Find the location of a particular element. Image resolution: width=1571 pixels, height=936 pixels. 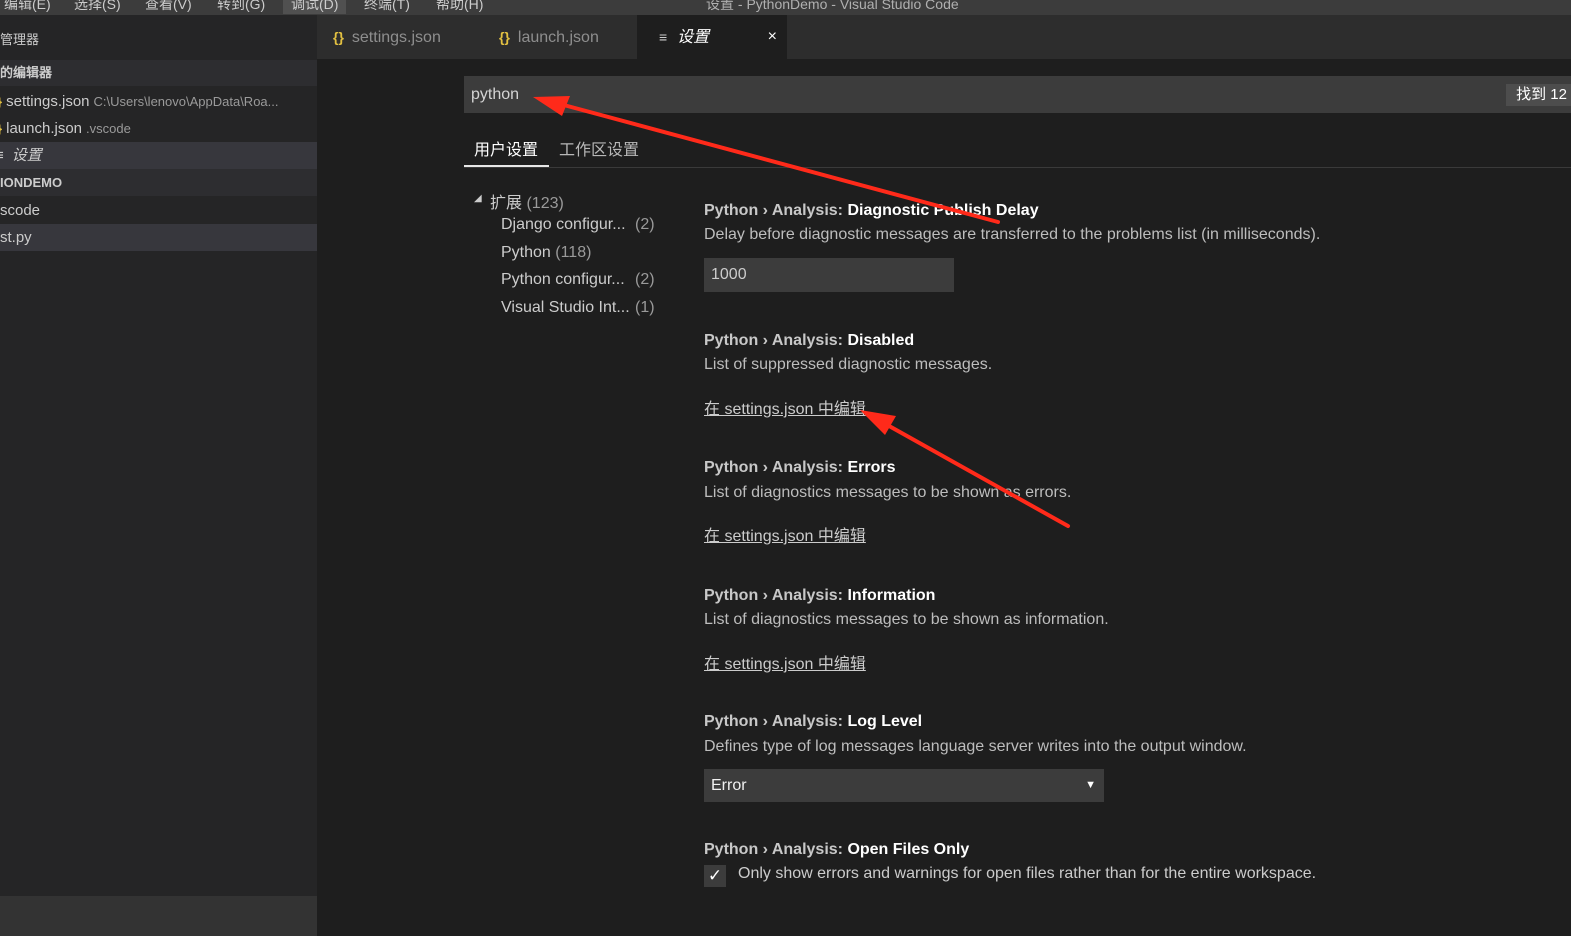

tab-launch-json: {} launch.json is located at coordinates (557, 37).